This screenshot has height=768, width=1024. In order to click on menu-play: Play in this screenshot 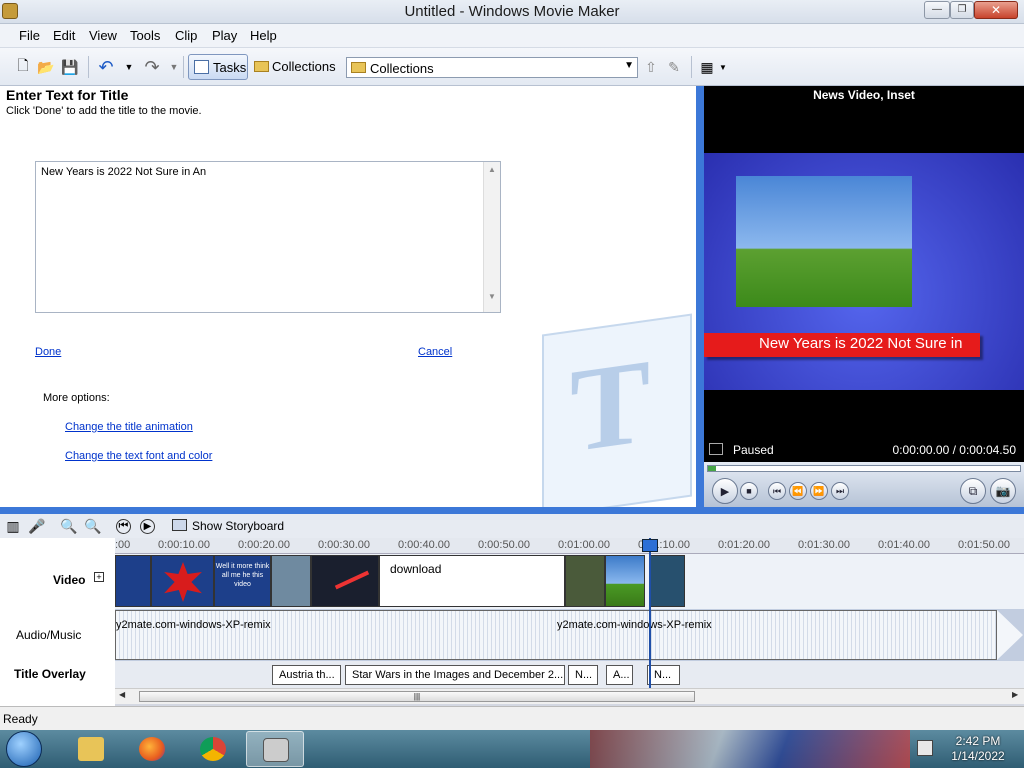, I will do `click(224, 35)`.